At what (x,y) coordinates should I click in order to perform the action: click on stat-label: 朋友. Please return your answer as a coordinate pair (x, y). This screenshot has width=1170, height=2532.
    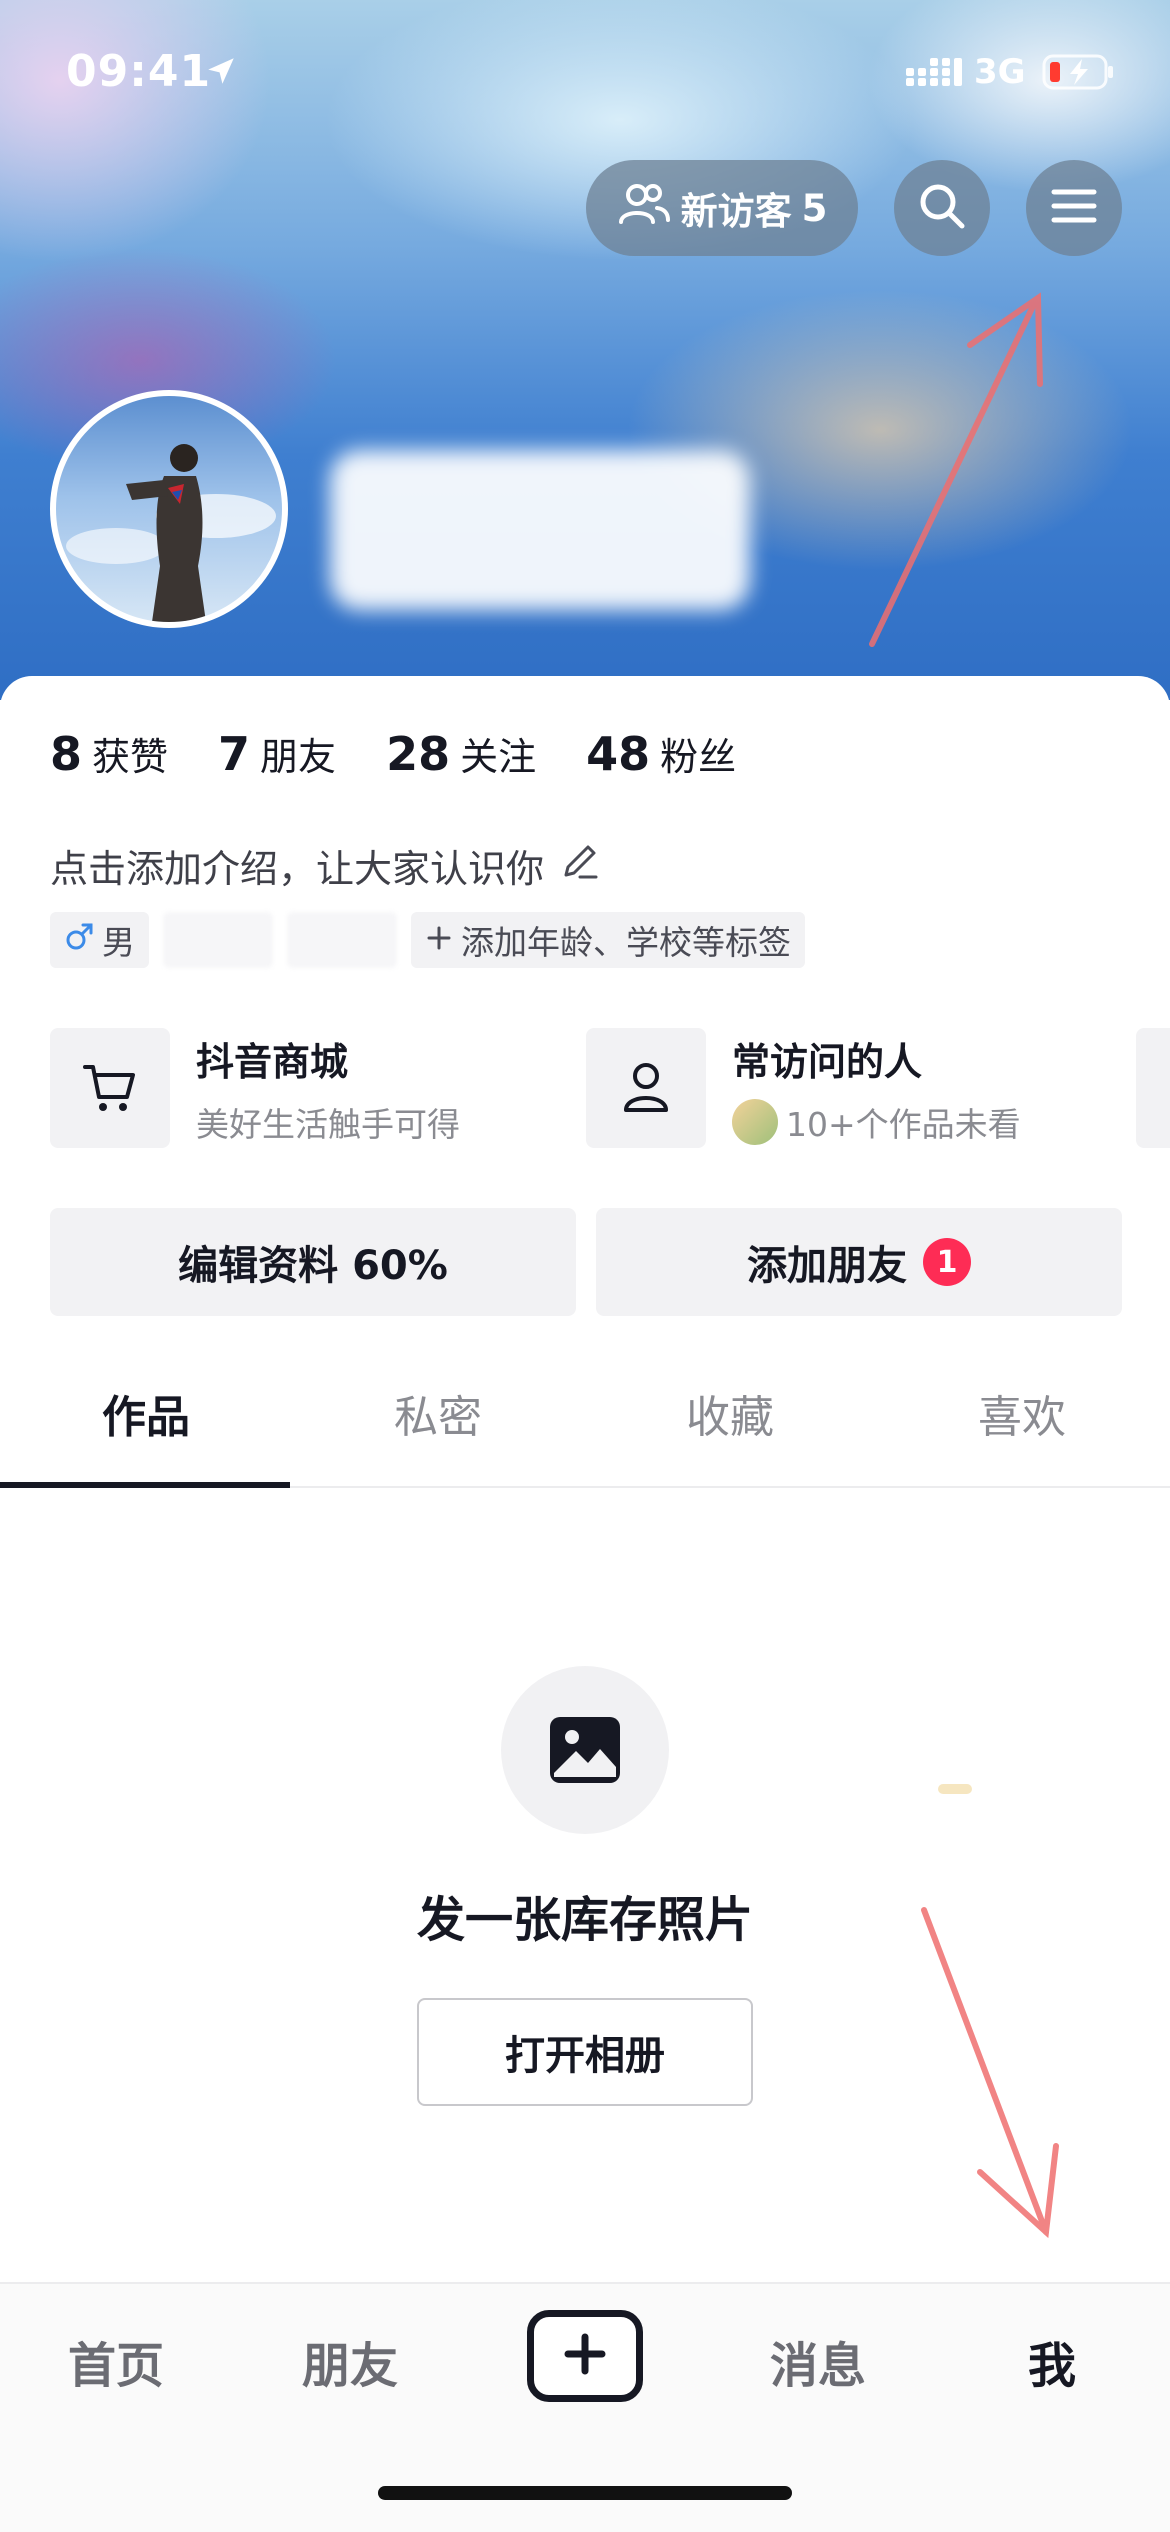
    Looking at the image, I should click on (298, 757).